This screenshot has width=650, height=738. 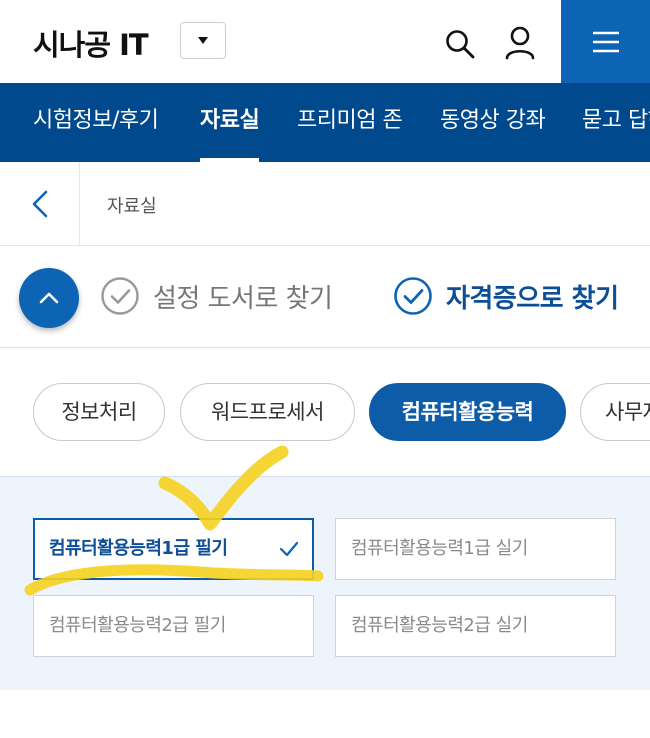 What do you see at coordinates (138, 548) in the screenshot?
I see `subcategory-label: 컴퓨터활용능력1급 필기` at bounding box center [138, 548].